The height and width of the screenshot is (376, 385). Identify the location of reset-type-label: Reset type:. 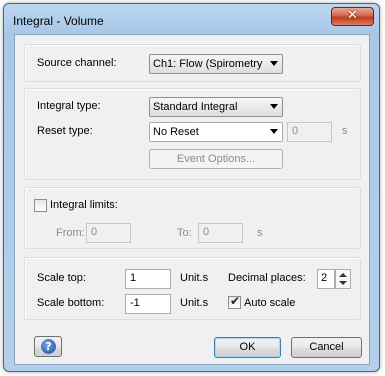
(65, 131).